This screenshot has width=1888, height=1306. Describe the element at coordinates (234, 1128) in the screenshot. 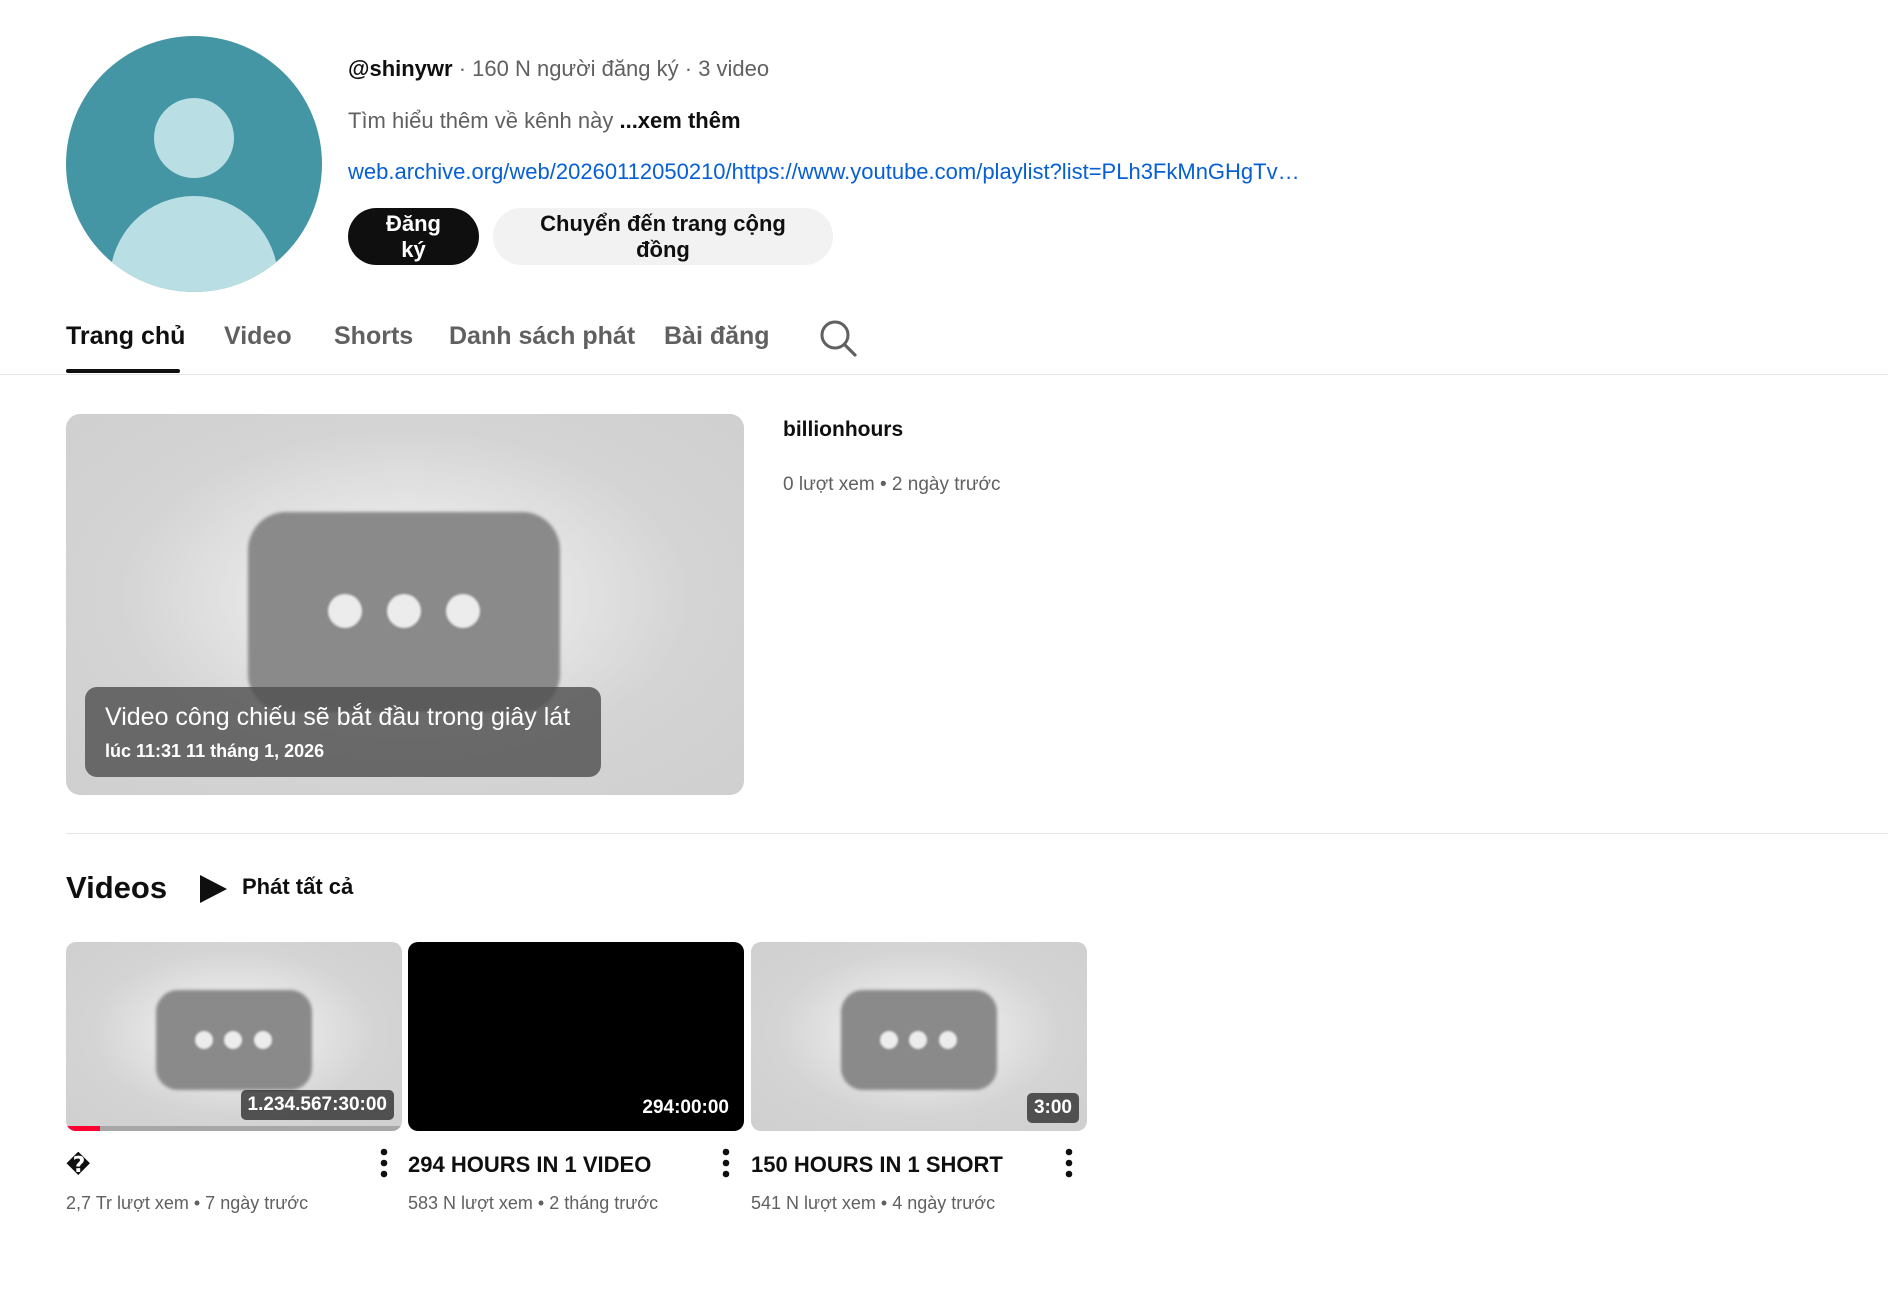

I see `watch-progress-track` at that location.